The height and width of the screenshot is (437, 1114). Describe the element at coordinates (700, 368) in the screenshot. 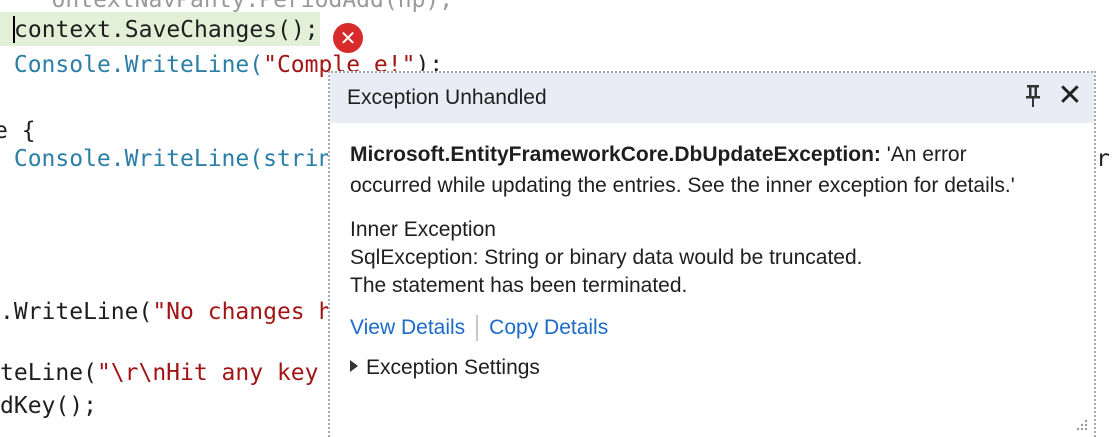

I see `exception-settings-toggle: Exception Settings` at that location.